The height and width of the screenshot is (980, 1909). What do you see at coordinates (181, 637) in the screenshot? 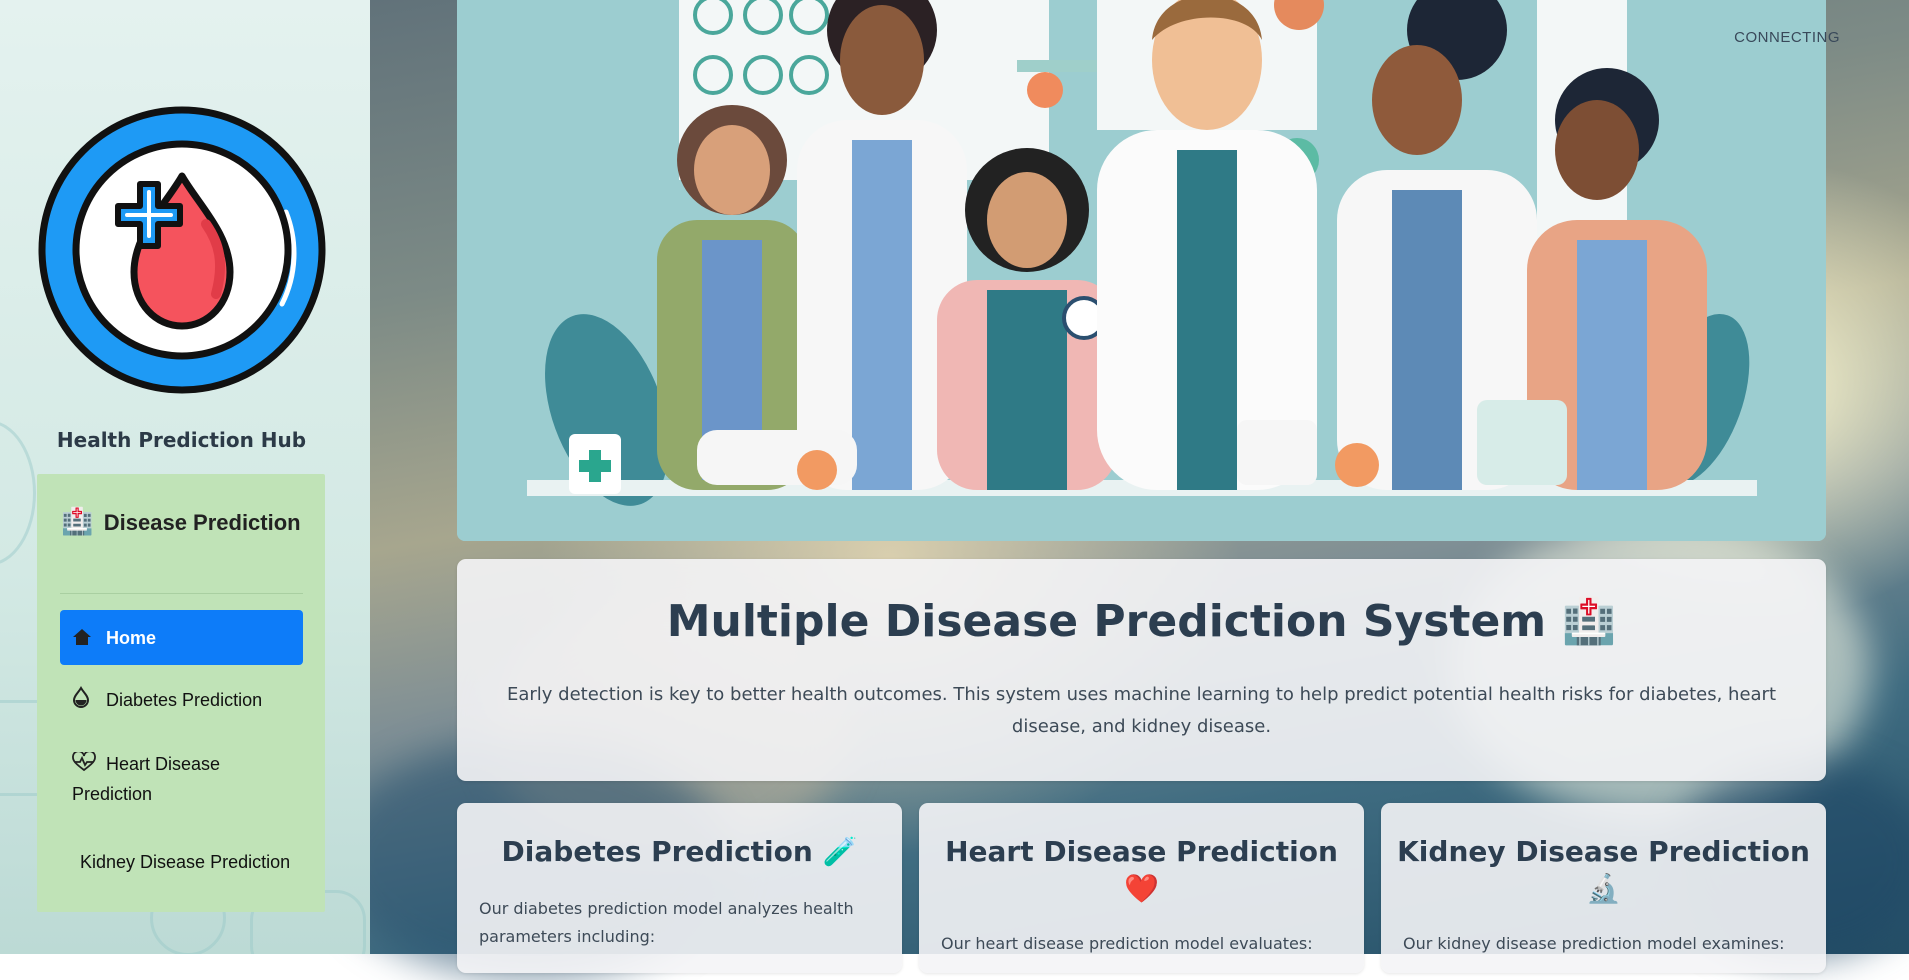
I see `menu-item-home: Home` at bounding box center [181, 637].